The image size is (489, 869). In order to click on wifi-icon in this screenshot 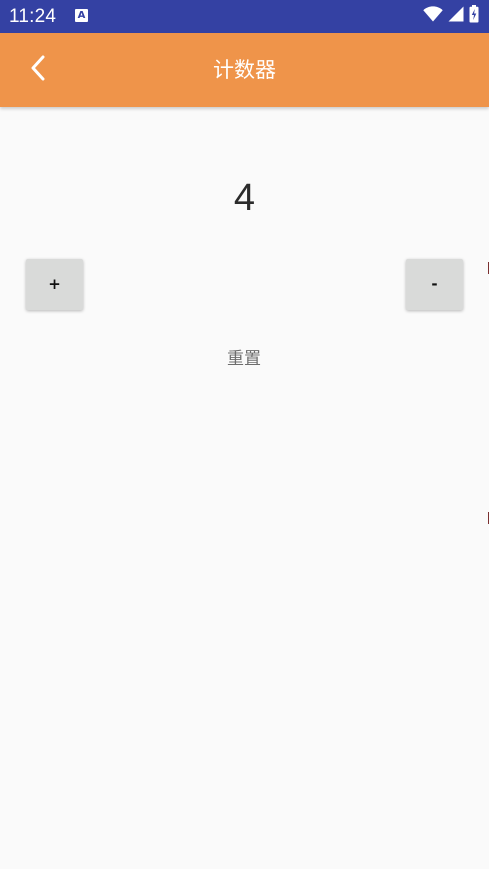, I will do `click(433, 16)`.